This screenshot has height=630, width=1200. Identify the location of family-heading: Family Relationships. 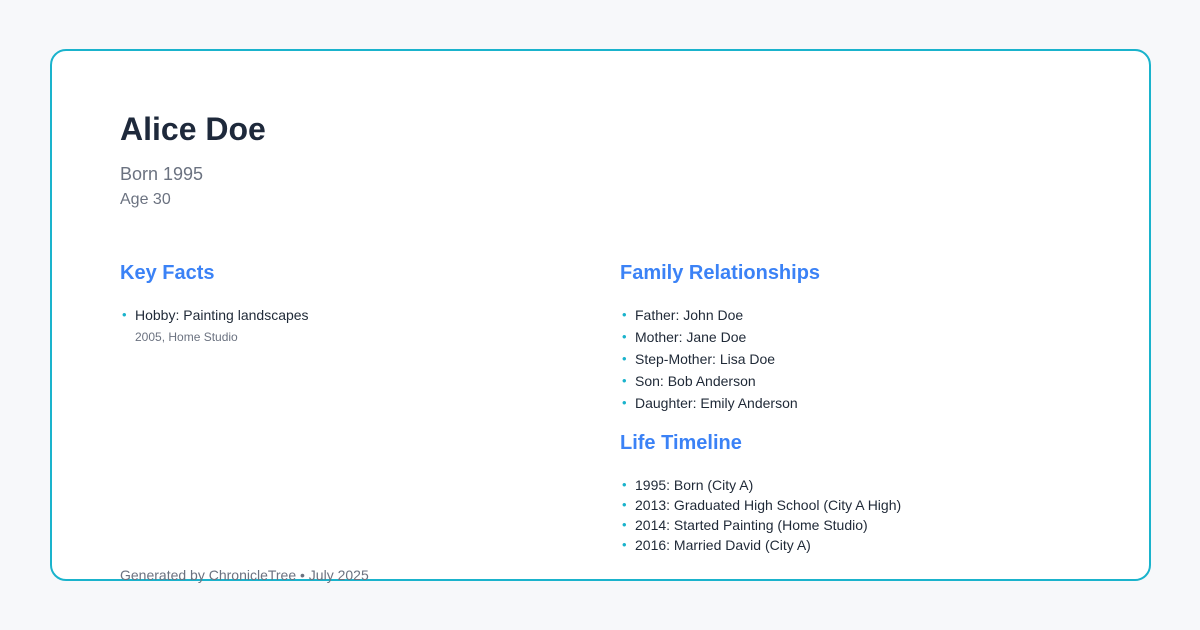
(720, 273).